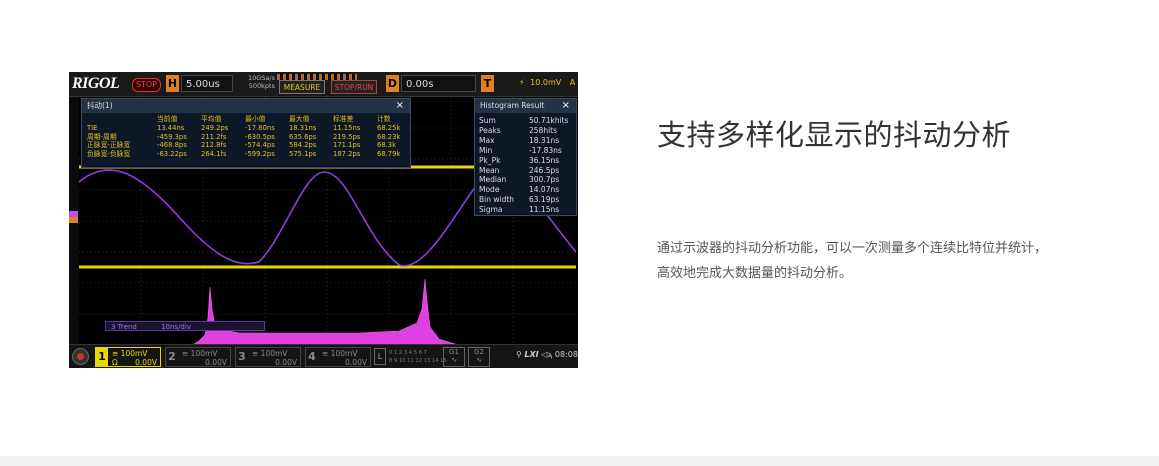 This screenshot has width=1159, height=466. I want to click on channel-1-scale: ≡ 100mV, so click(130, 353).